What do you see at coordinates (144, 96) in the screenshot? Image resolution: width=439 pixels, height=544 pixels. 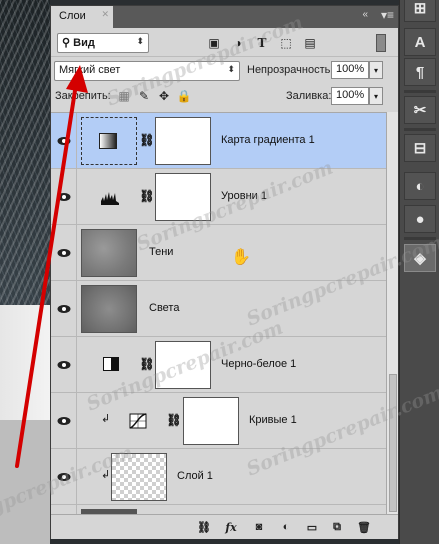 I see `lock-paint-icon: ✎` at bounding box center [144, 96].